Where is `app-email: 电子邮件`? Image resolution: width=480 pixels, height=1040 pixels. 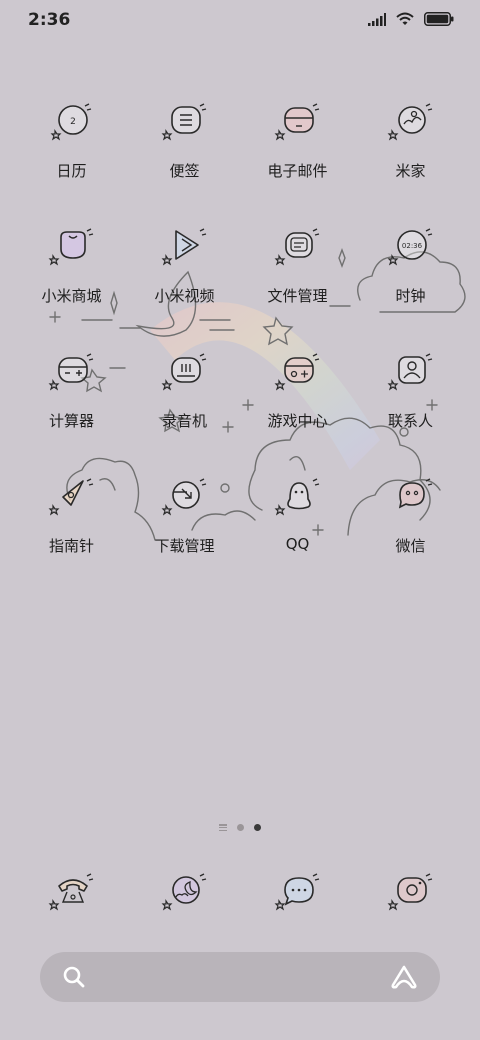
app-email: 电子邮件 is located at coordinates (297, 140).